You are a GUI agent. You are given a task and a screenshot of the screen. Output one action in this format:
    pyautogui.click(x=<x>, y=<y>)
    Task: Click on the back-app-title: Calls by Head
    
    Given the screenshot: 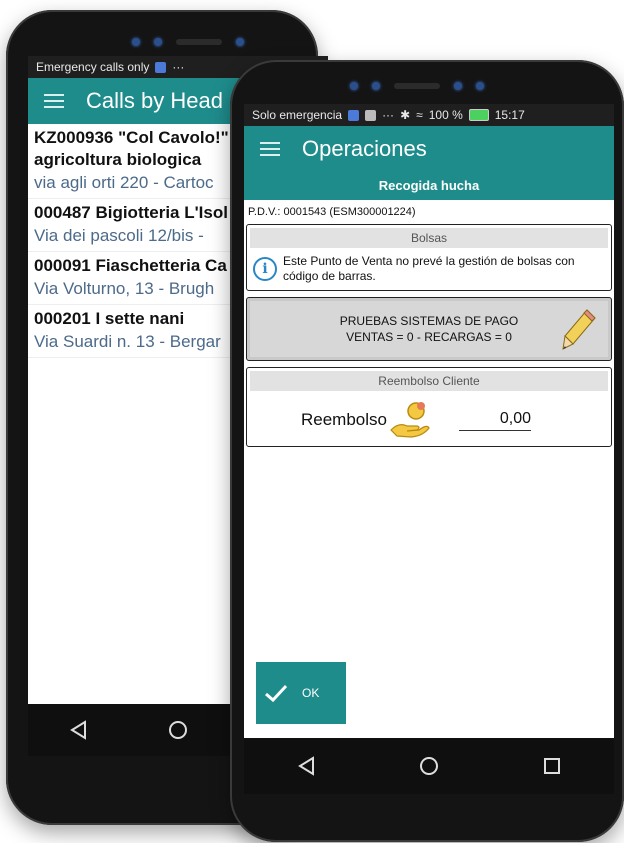 What is the action you would take?
    pyautogui.click(x=154, y=100)
    